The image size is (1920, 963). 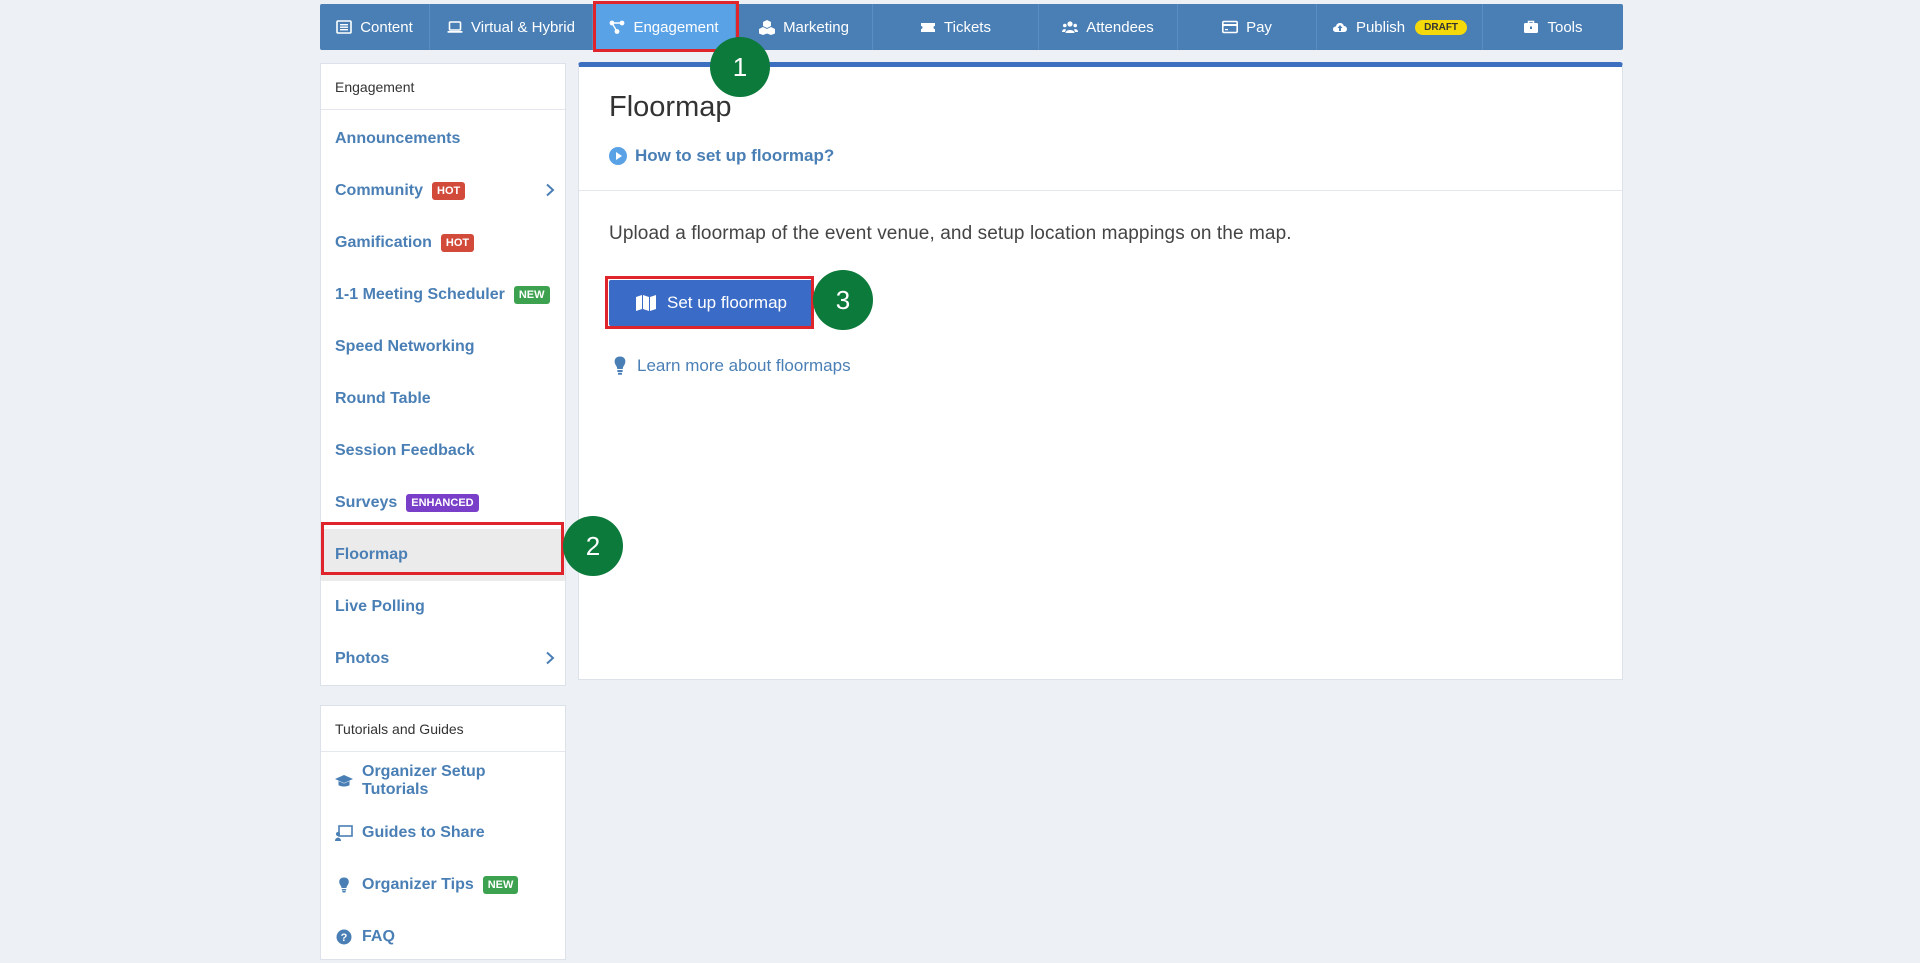 What do you see at coordinates (443, 885) in the screenshot?
I see `tutorial-item-organizer-tips: Organizer Tips NEW` at bounding box center [443, 885].